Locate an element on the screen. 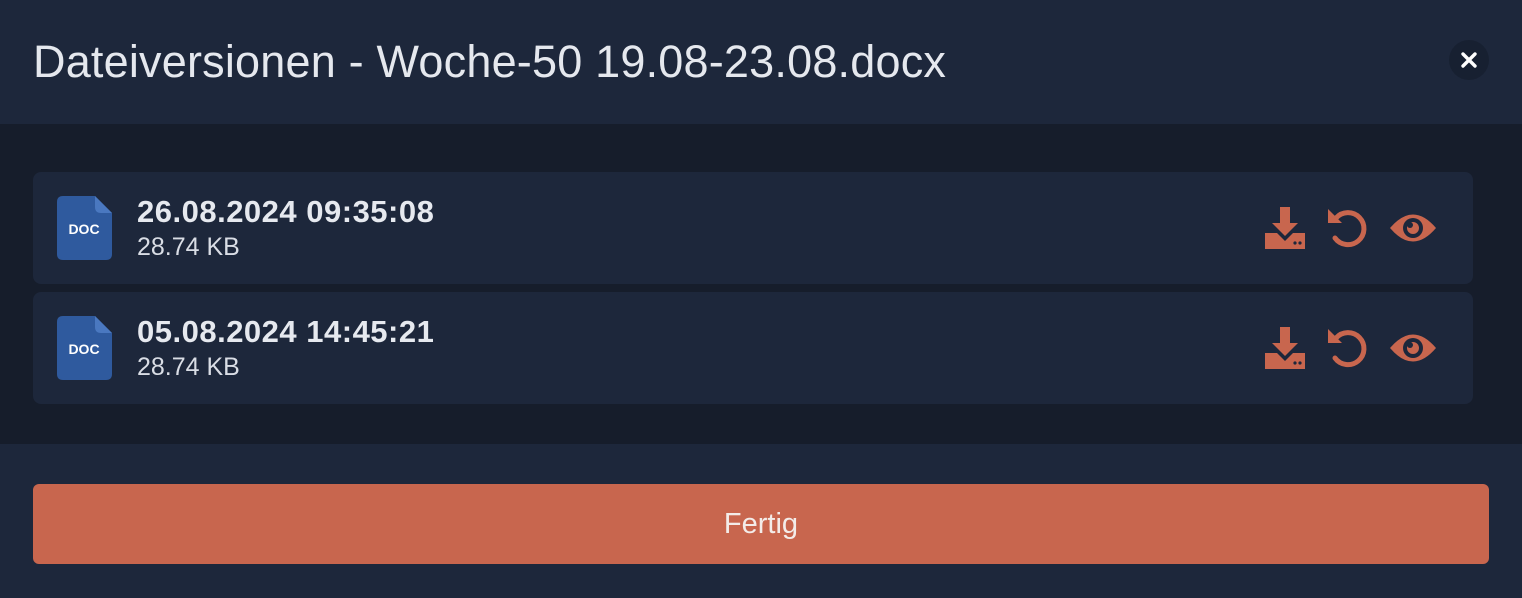  close-button is located at coordinates (1469, 60).